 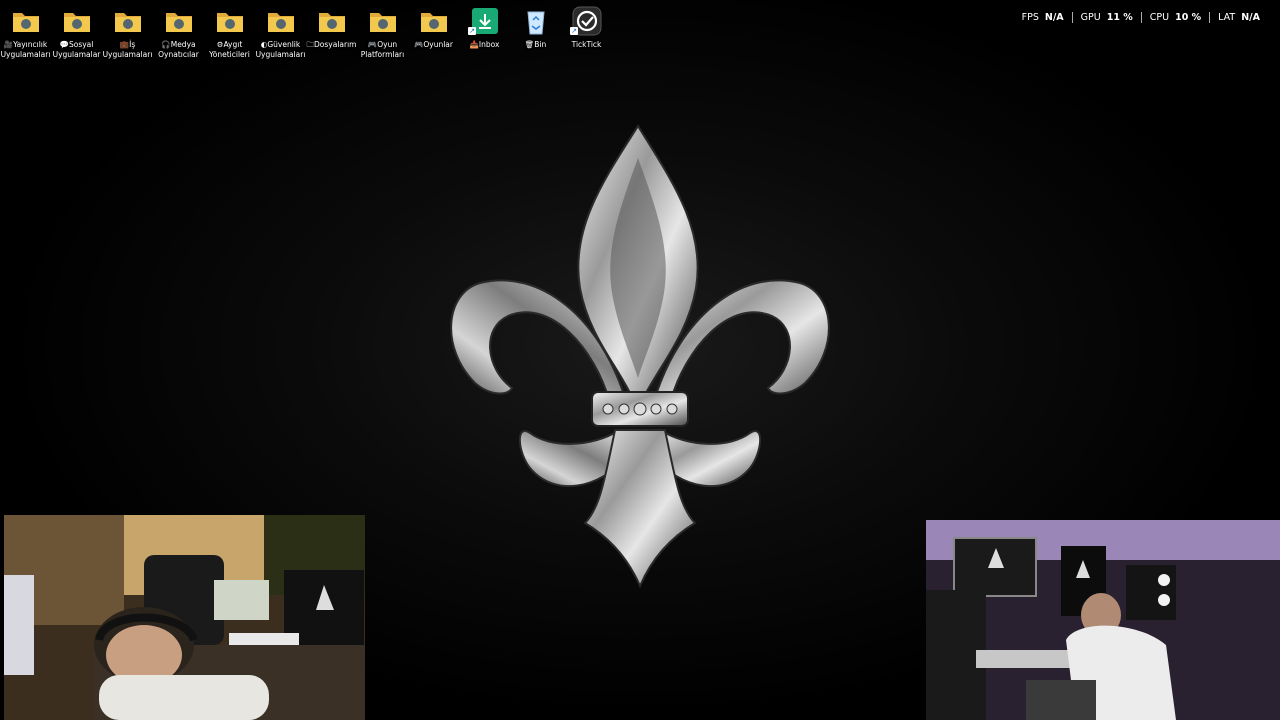 What do you see at coordinates (1054, 17) in the screenshot?
I see `fps-value: N/A` at bounding box center [1054, 17].